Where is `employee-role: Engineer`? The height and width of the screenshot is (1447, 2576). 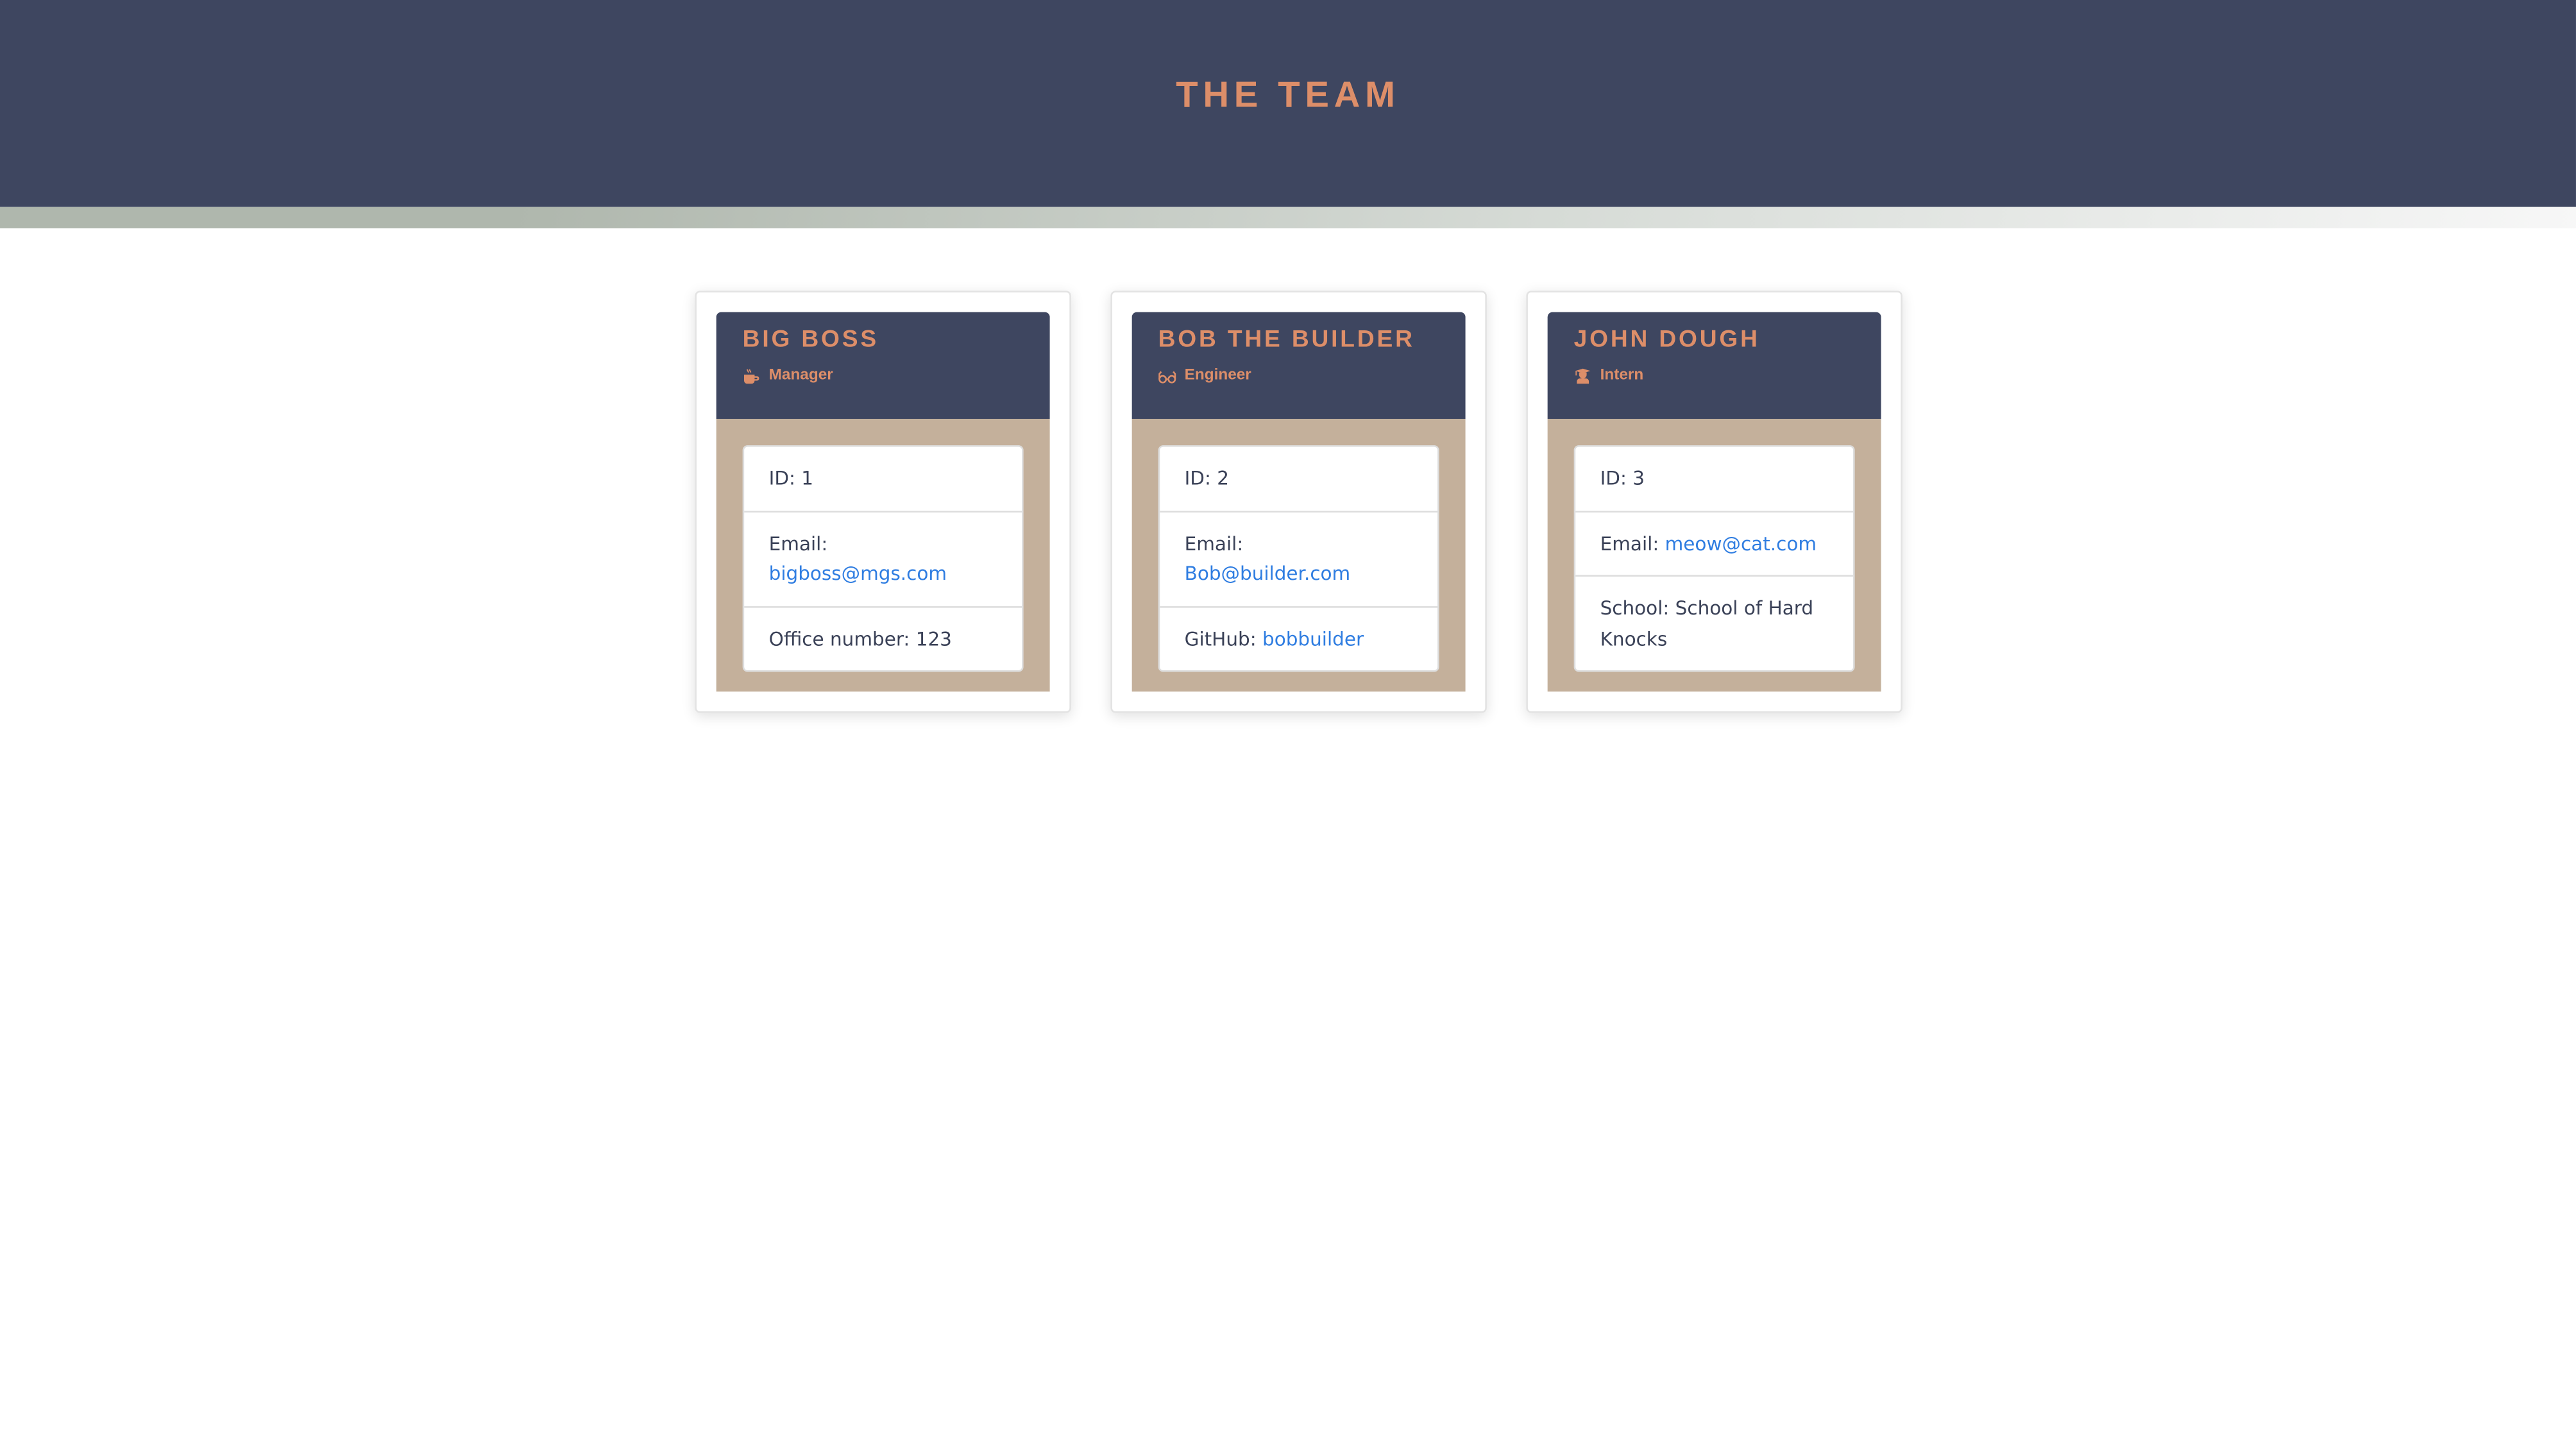
employee-role: Engineer is located at coordinates (1298, 375).